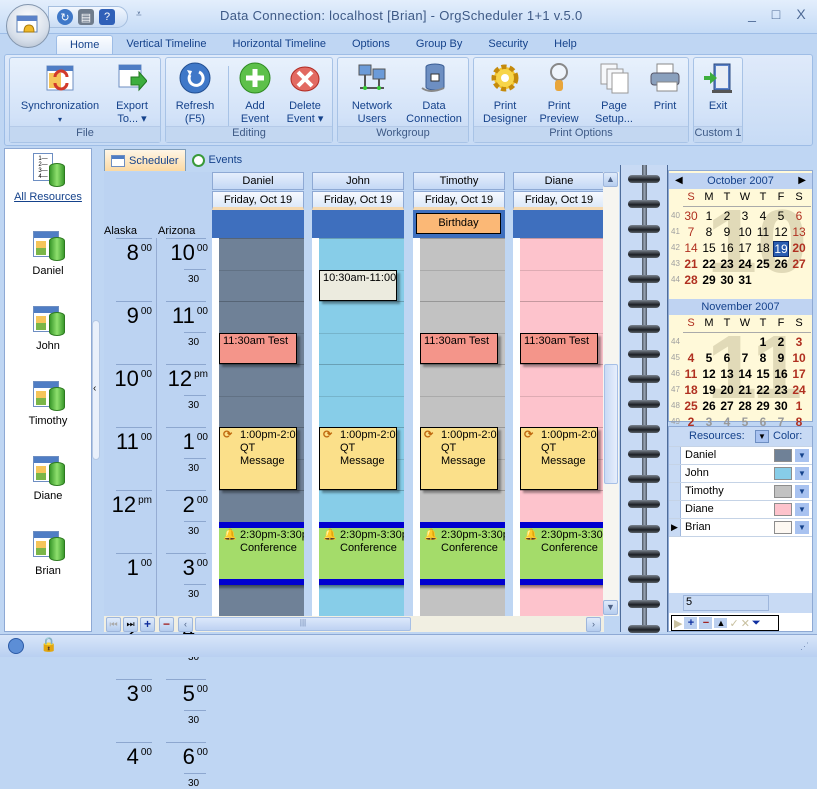 The width and height of the screenshot is (817, 789). I want to click on calendar-day: 12, so click(709, 374).